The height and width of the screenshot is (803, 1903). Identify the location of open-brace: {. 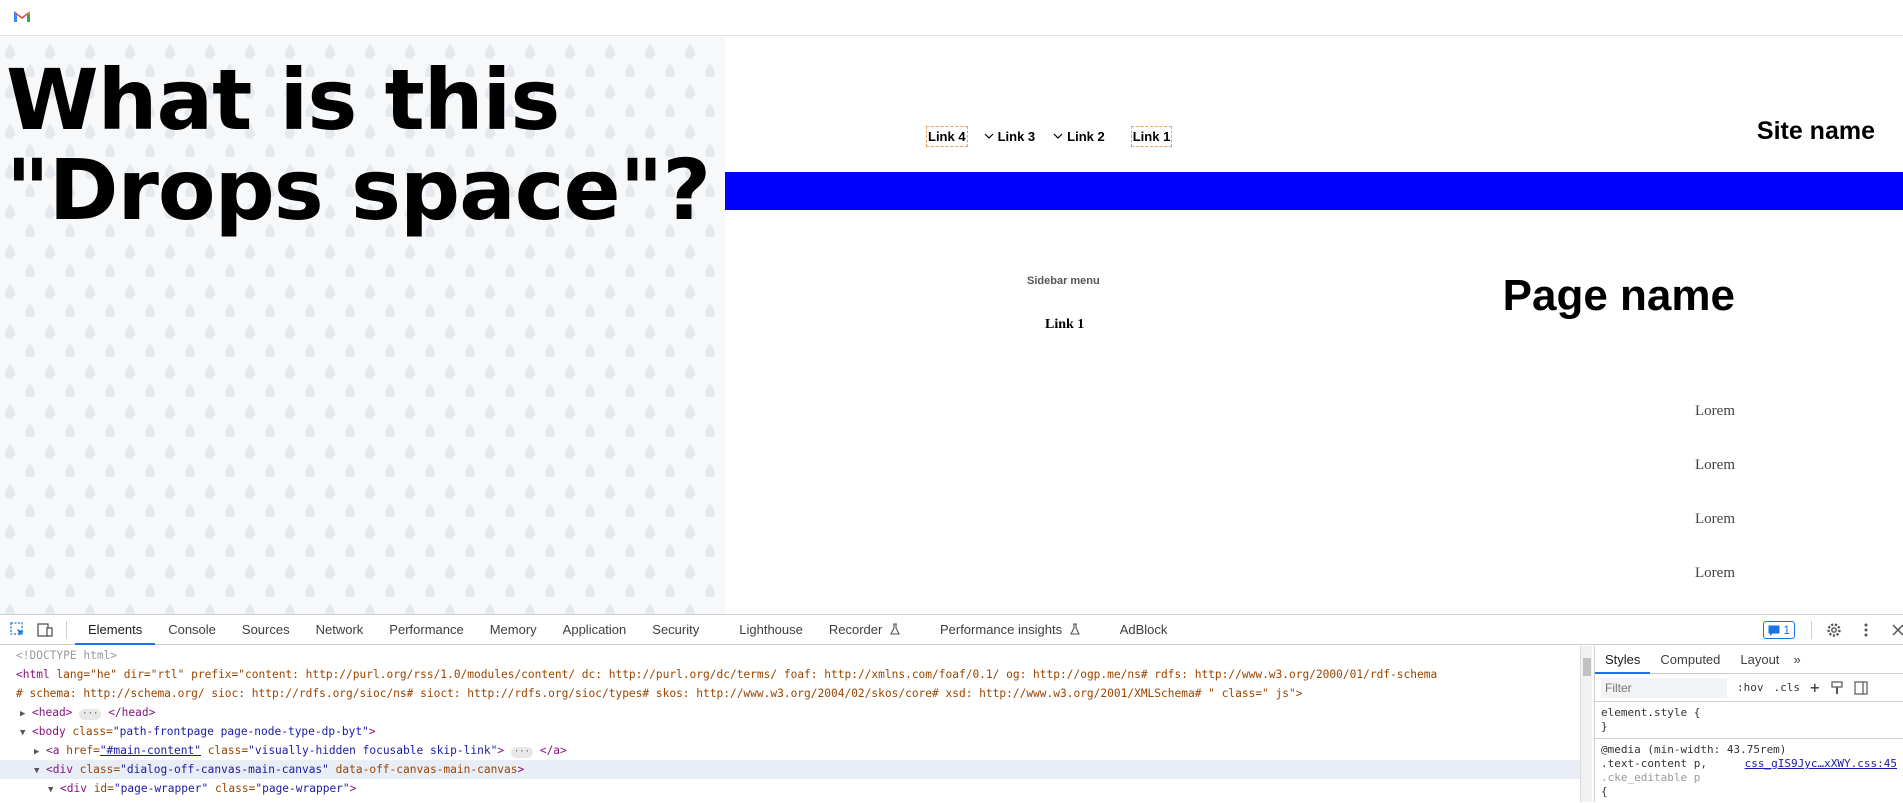
(1604, 791).